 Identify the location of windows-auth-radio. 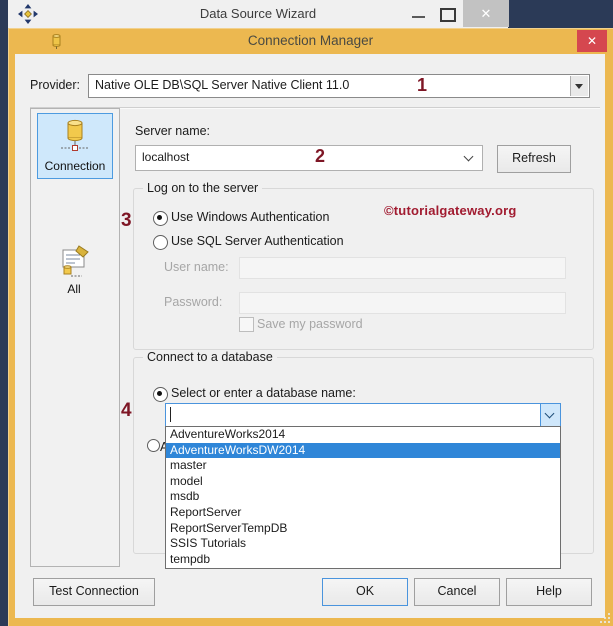
(160, 218).